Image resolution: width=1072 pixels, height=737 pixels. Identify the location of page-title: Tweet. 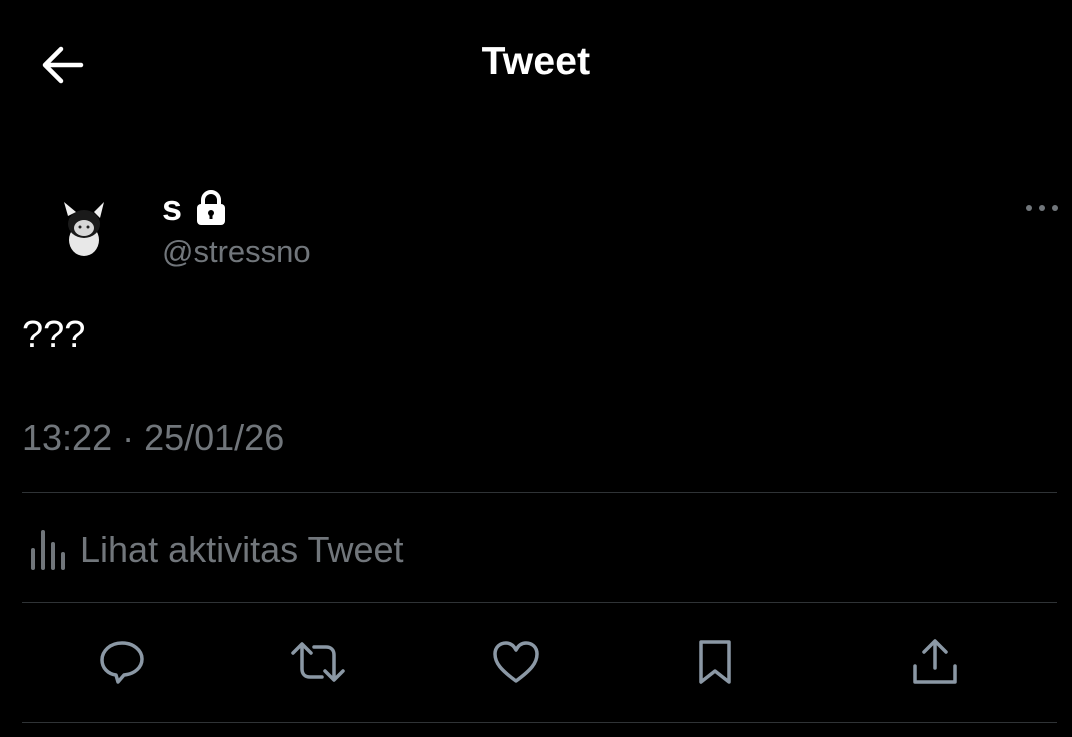
(536, 61).